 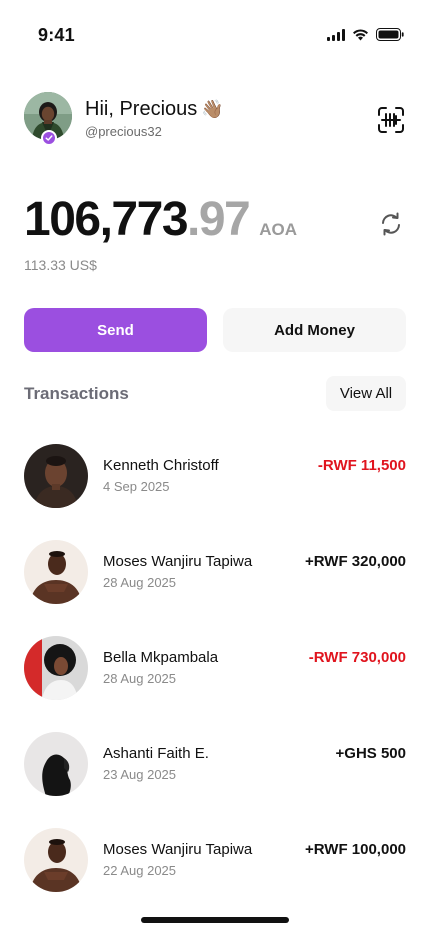 What do you see at coordinates (215, 780) in the screenshot?
I see `transaction-row: Ashanti Faith E. 23 Aug 2025 +GHS 500` at bounding box center [215, 780].